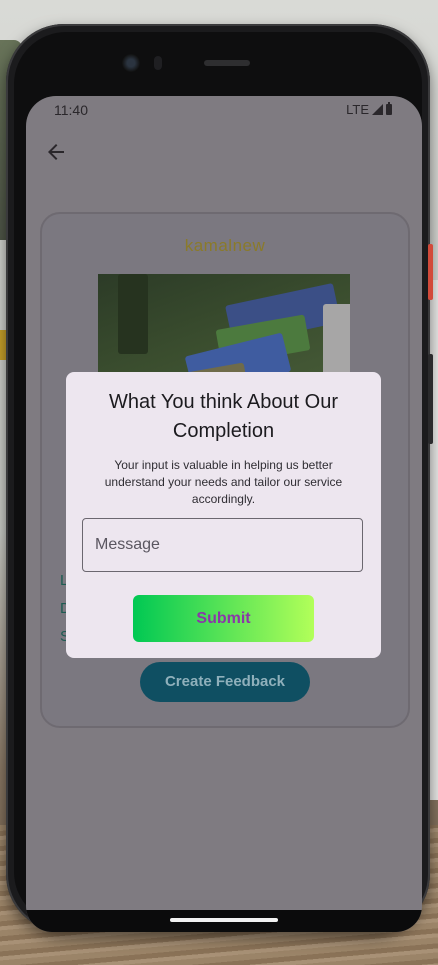 This screenshot has height=965, width=438. I want to click on proximity-sensor, so click(158, 63).